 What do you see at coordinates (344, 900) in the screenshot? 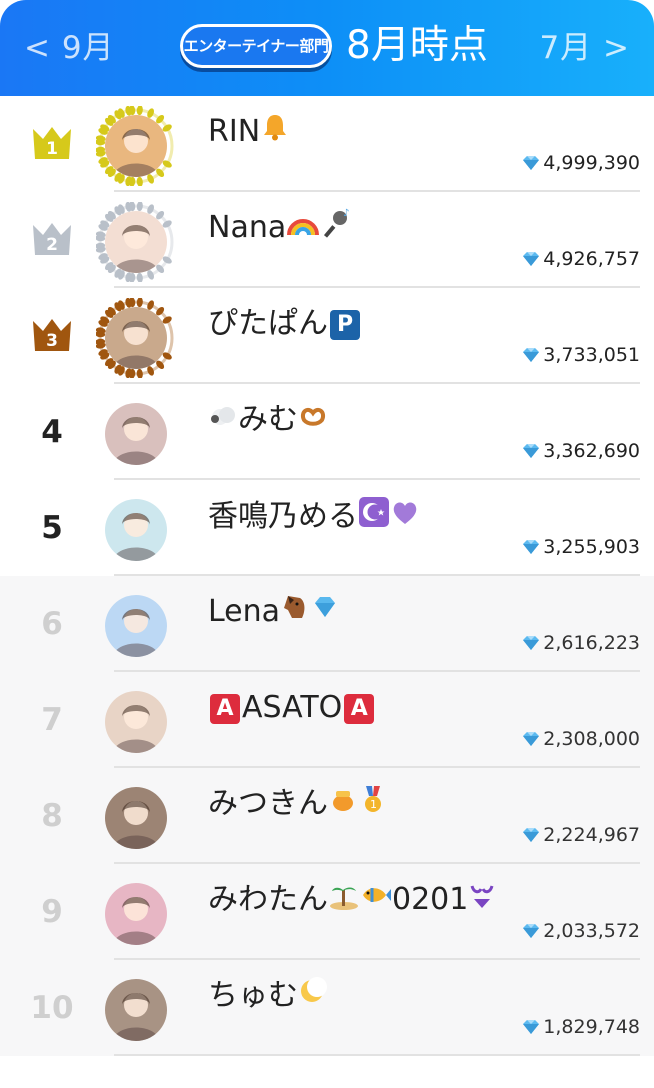
I see `island-icon` at bounding box center [344, 900].